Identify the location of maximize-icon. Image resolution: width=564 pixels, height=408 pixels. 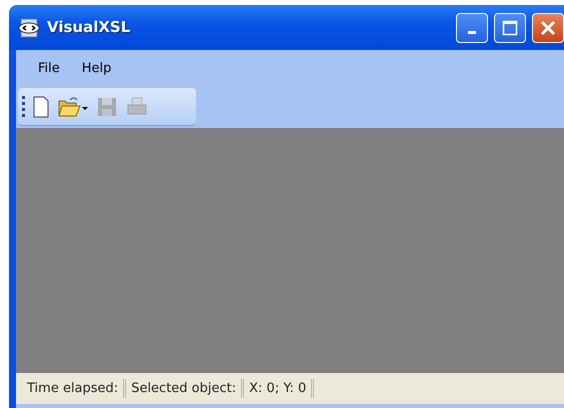
(510, 28).